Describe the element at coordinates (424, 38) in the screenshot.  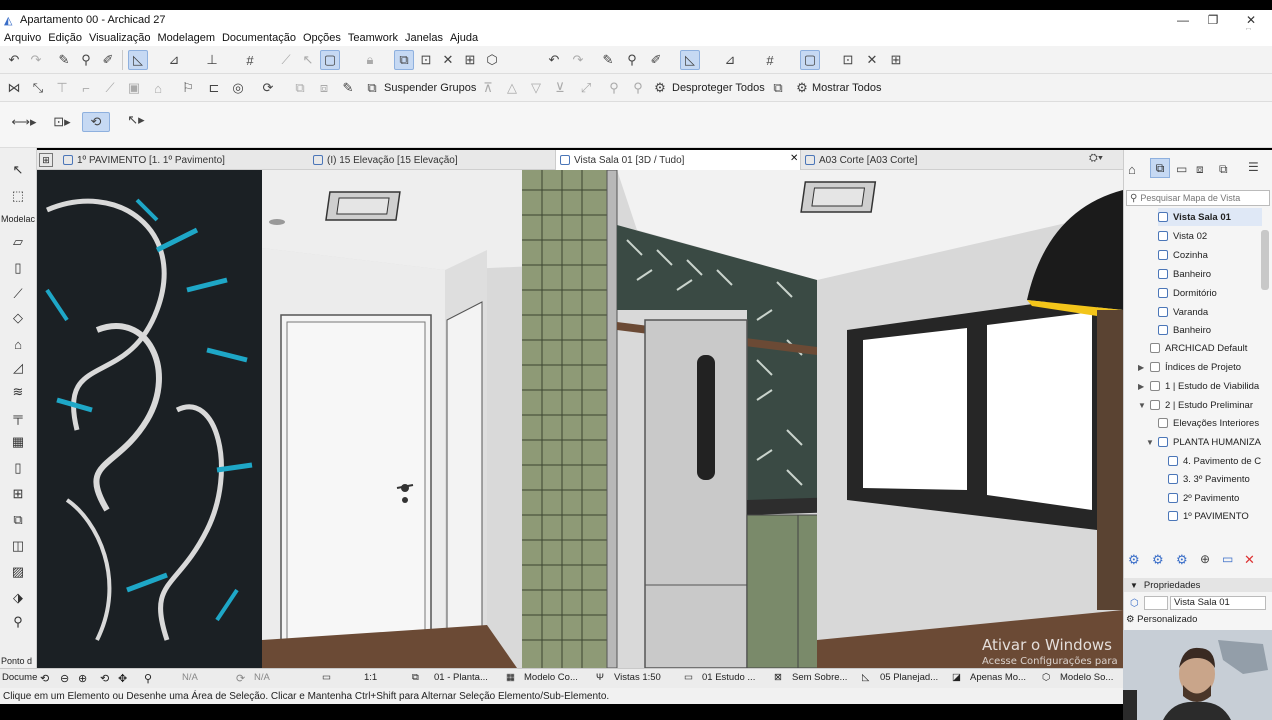
I see `menu-janelas: Janelas` at that location.